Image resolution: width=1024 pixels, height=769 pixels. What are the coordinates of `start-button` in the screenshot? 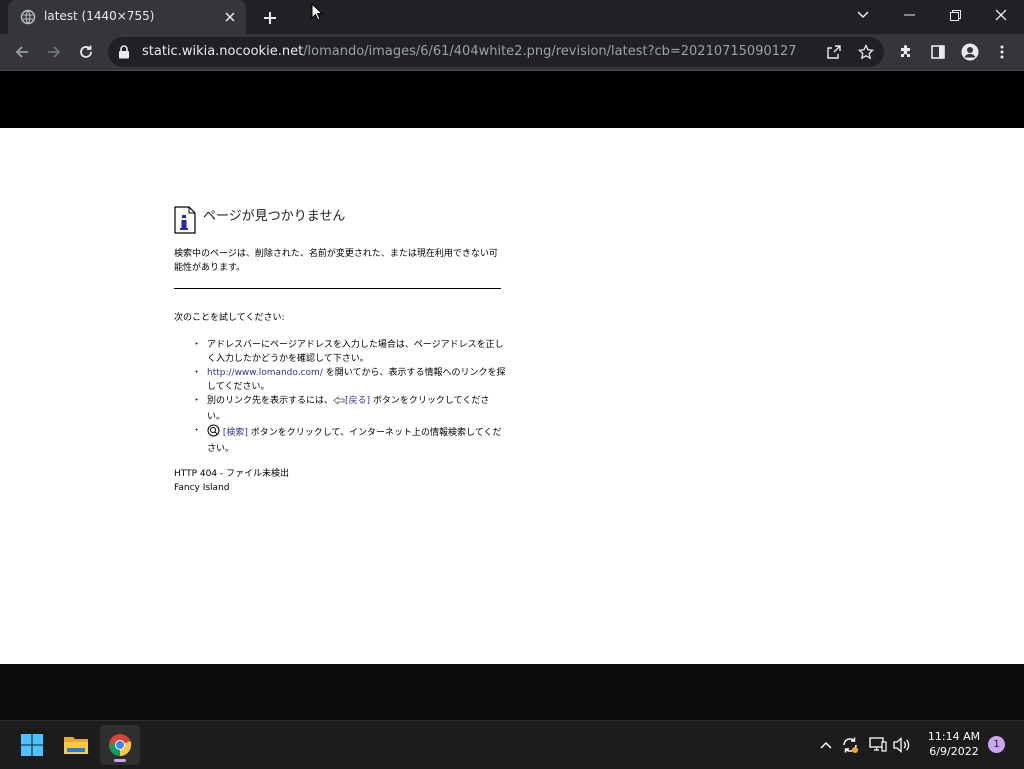 It's located at (32, 745).